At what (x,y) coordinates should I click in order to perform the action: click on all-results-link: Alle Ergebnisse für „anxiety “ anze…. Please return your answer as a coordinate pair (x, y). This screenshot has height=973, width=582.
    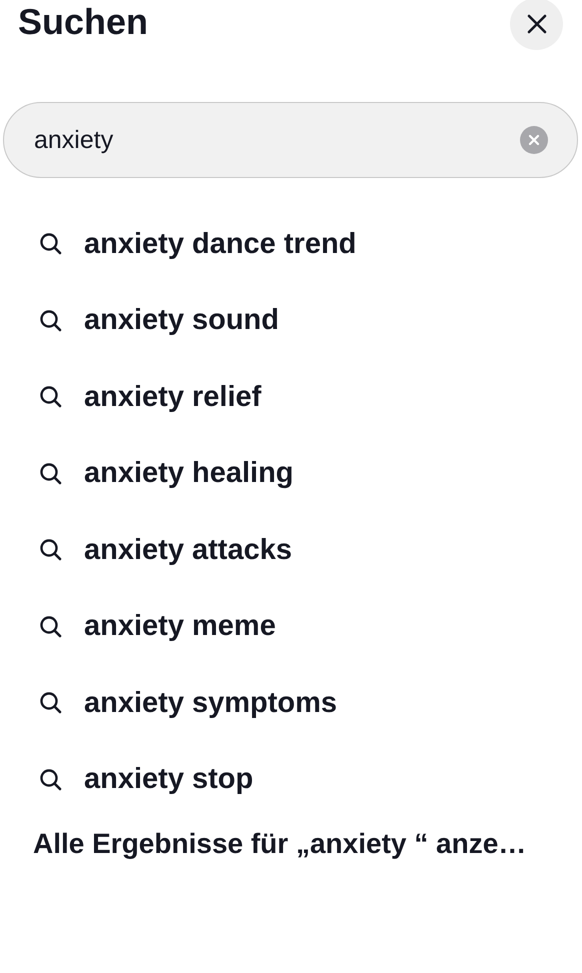
    Looking at the image, I should click on (279, 844).